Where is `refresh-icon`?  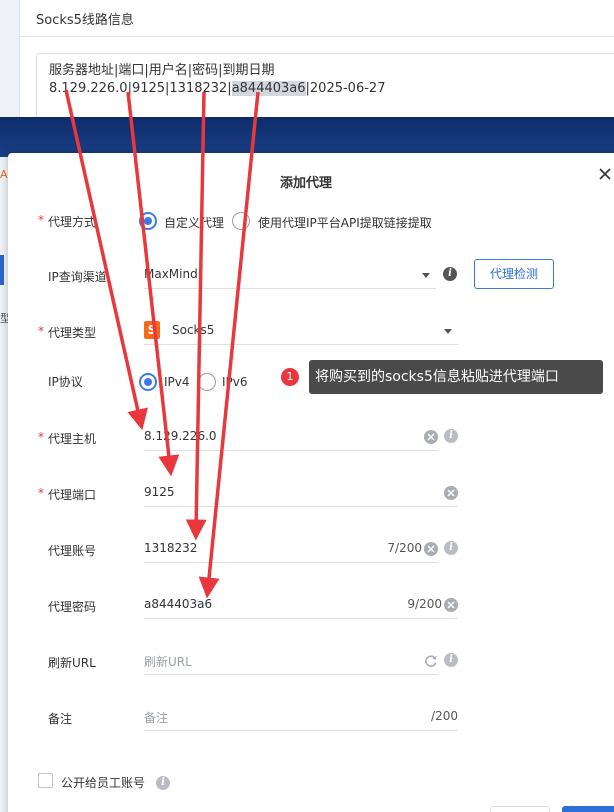
refresh-icon is located at coordinates (431, 661).